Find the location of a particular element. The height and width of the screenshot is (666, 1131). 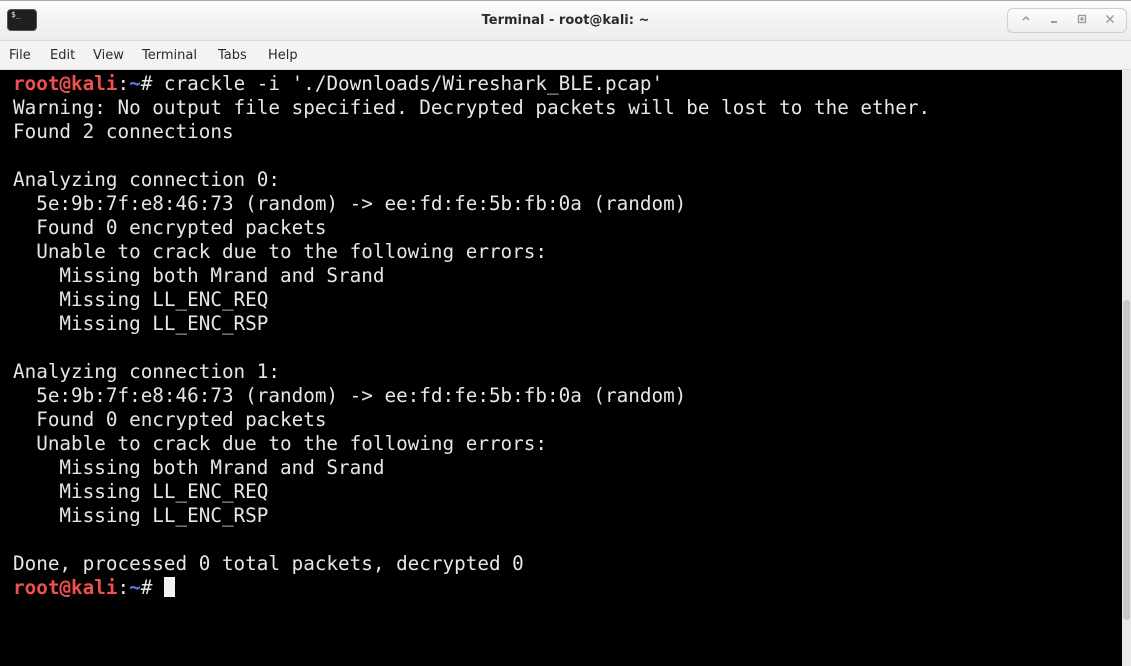

prompt-line: root@kali:~# is located at coordinates (94, 588).